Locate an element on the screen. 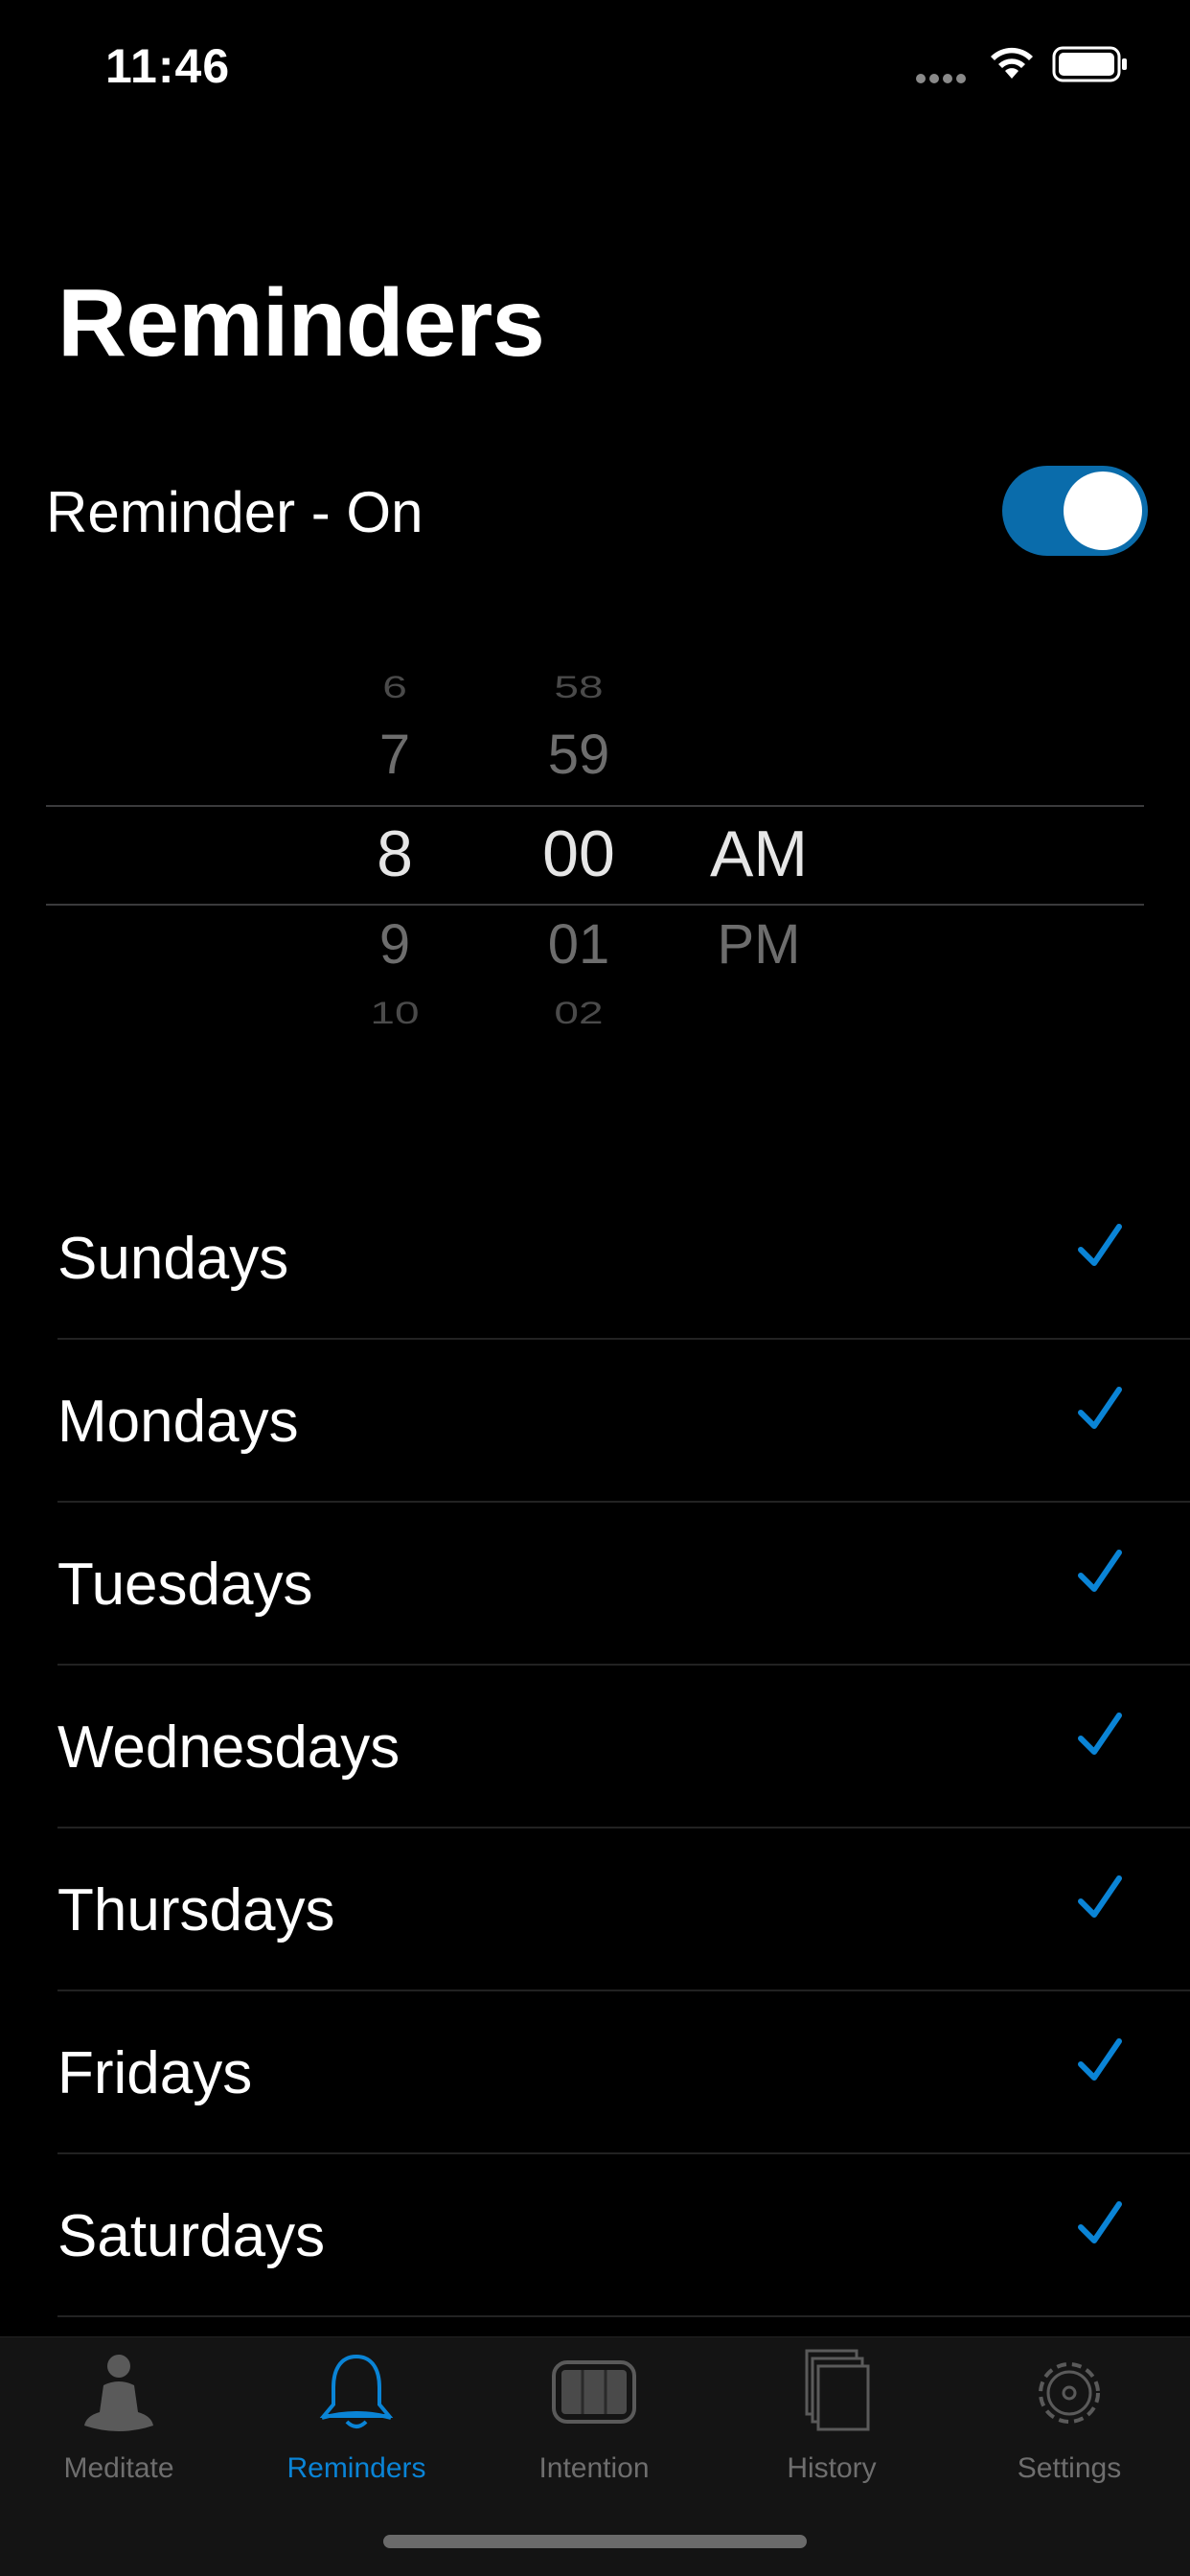 This screenshot has width=1190, height=2576. hour-option: 6 is located at coordinates (395, 687).